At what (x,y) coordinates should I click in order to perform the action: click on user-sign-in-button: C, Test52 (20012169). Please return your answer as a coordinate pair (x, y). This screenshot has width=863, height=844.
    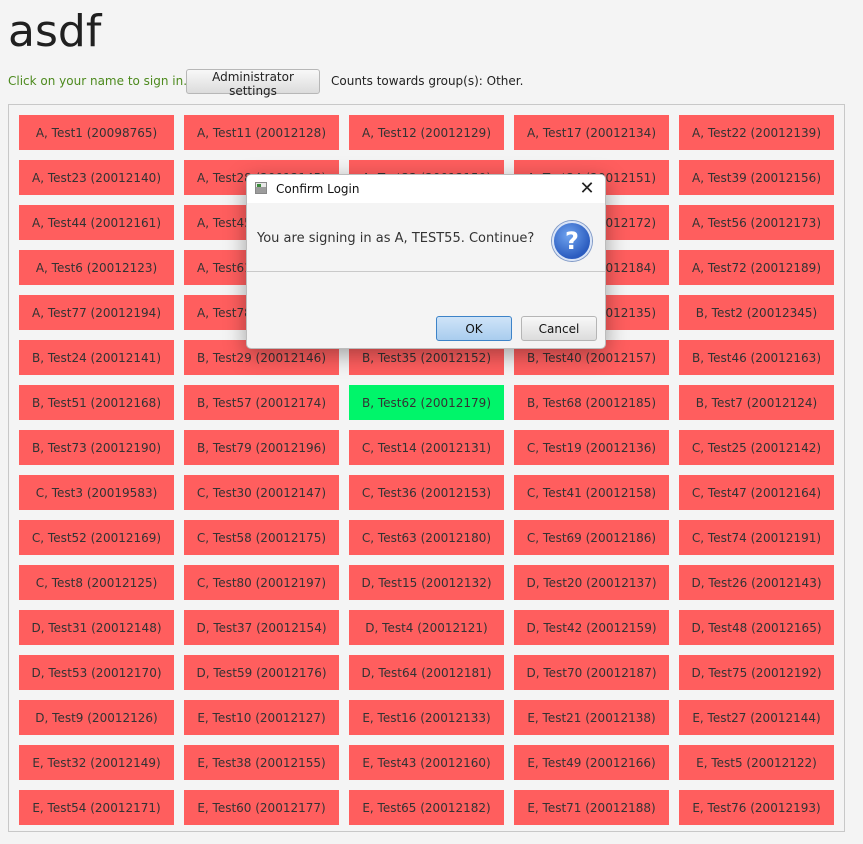
    Looking at the image, I should click on (96, 537).